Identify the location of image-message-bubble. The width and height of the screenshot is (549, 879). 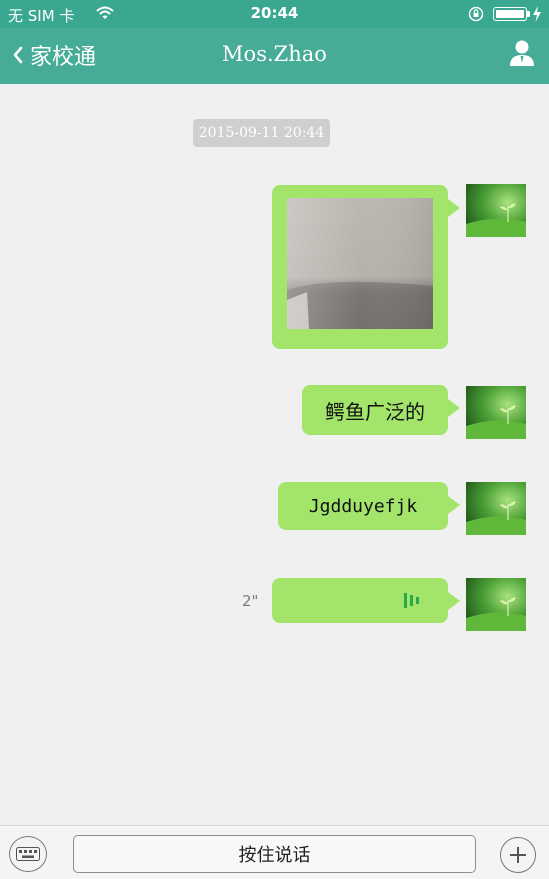
(366, 267).